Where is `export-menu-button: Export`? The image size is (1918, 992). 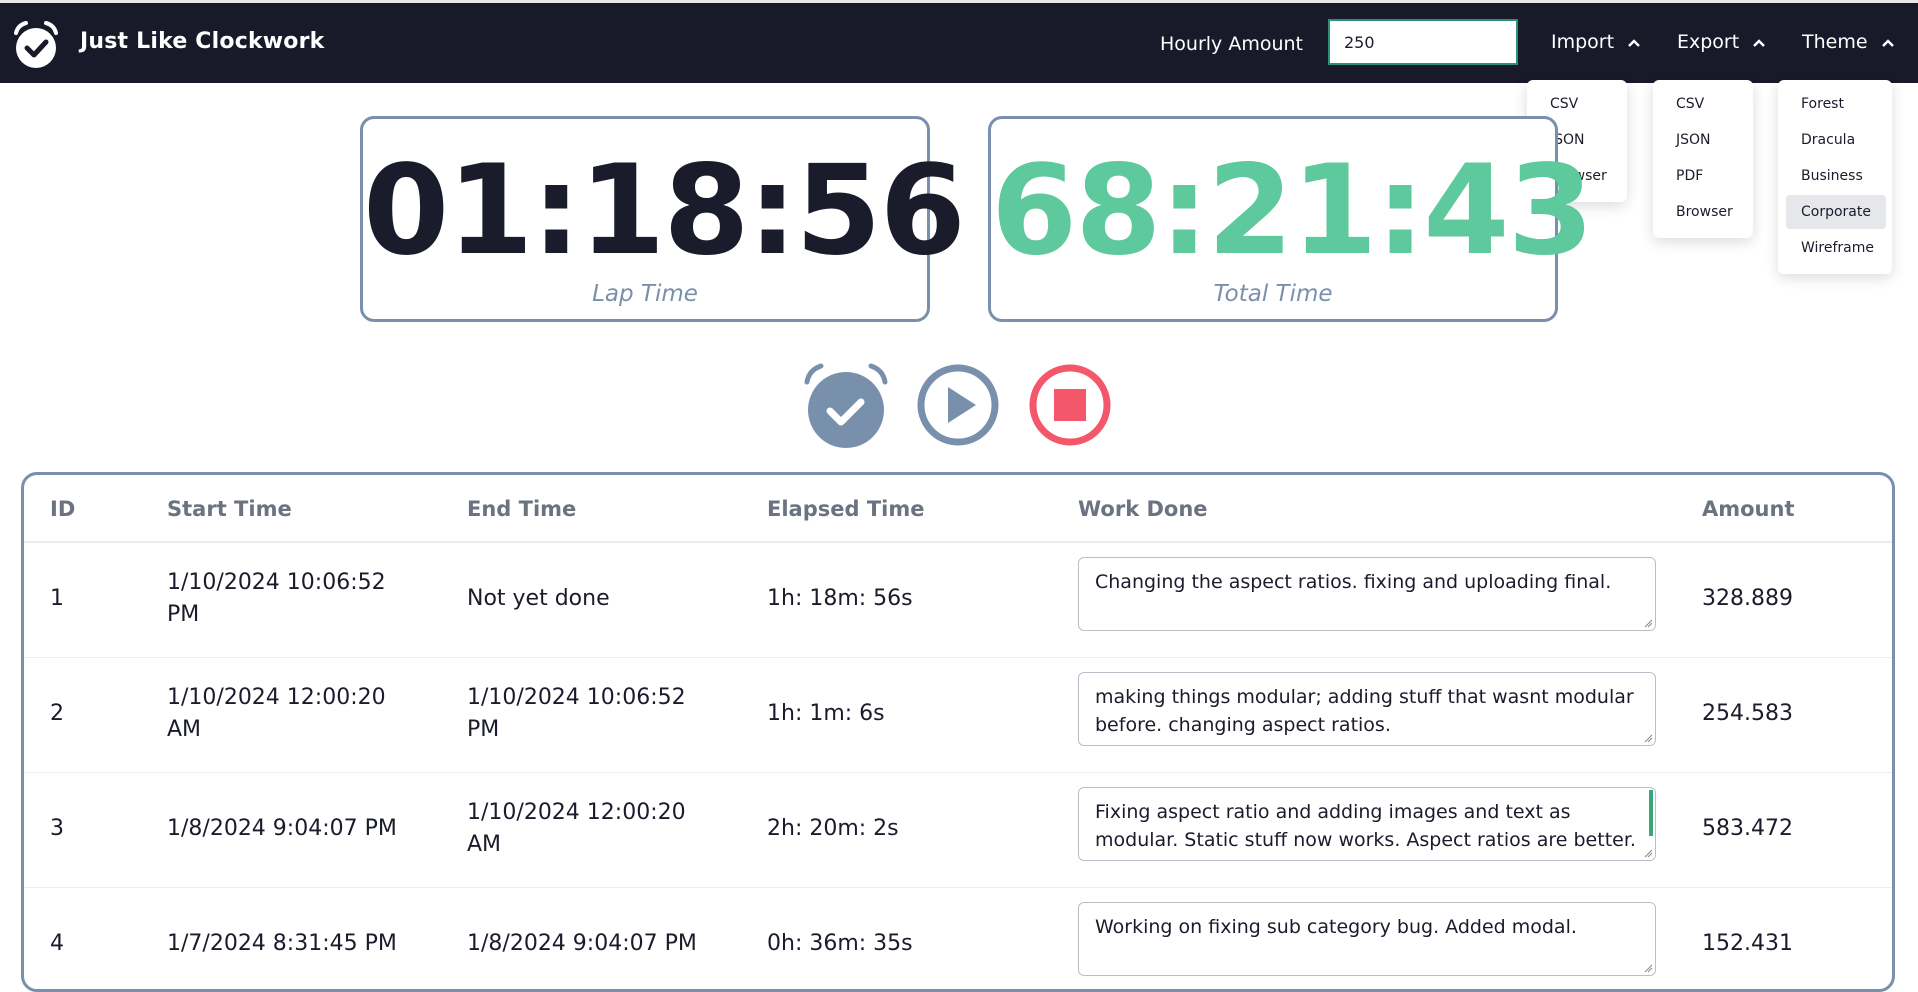
export-menu-button: Export is located at coordinates (1722, 42).